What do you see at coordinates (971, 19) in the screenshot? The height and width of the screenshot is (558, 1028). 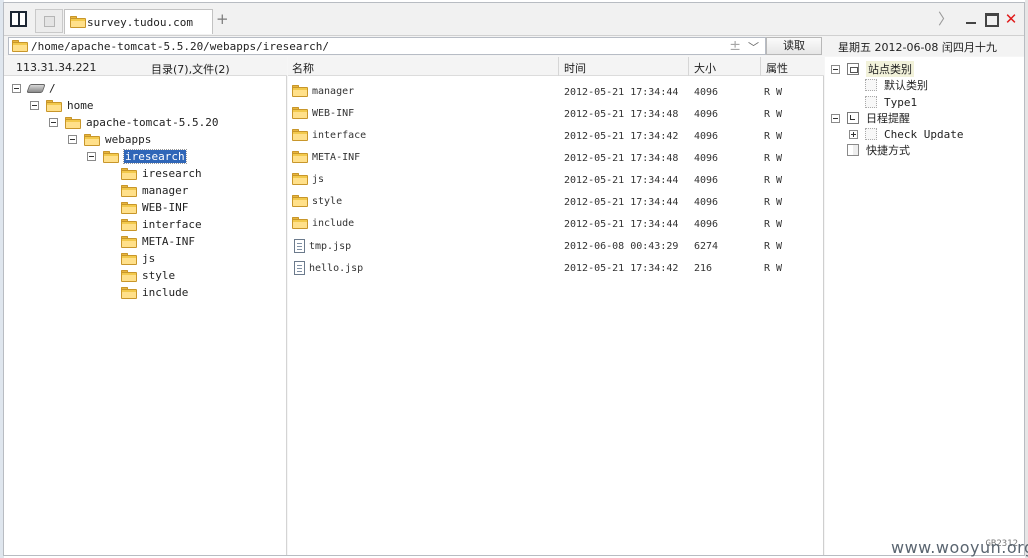 I see `minimize-icon` at bounding box center [971, 19].